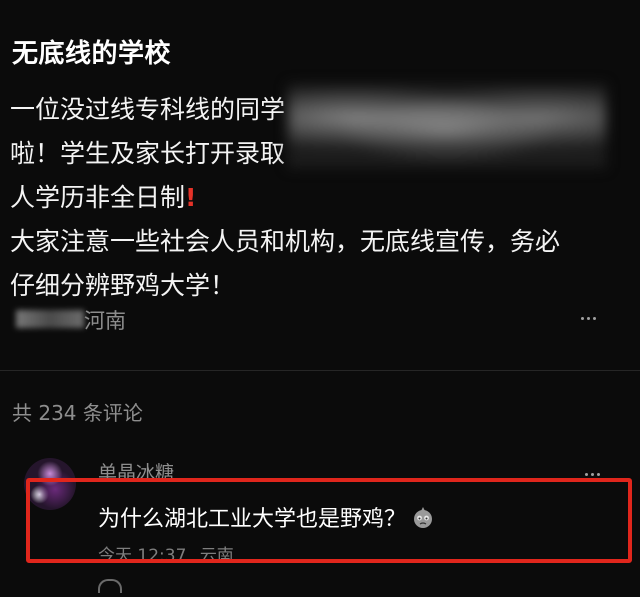  What do you see at coordinates (98, 197) in the screenshot?
I see `post-body-line-text: 人学历非全日制` at bounding box center [98, 197].